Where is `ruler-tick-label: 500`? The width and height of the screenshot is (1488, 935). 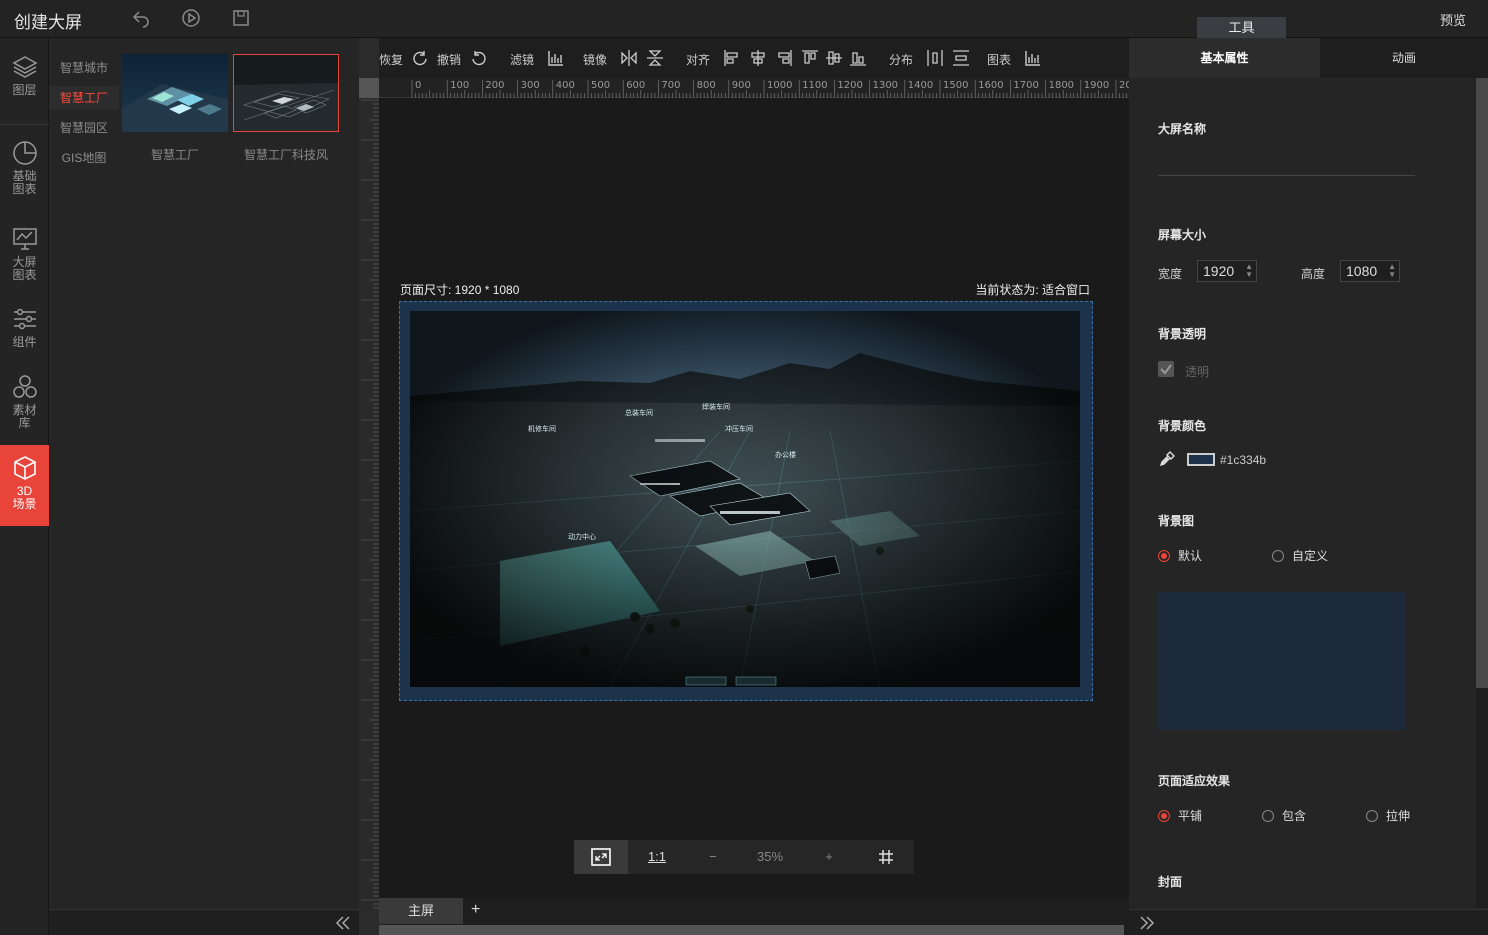
ruler-tick-label: 500 is located at coordinates (600, 85).